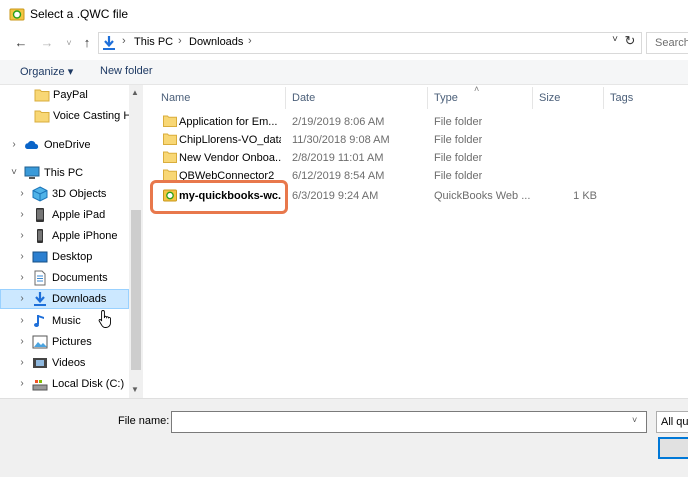 This screenshot has height=477, width=688. Describe the element at coordinates (136, 290) in the screenshot. I see `scrollbar-thumb` at that location.